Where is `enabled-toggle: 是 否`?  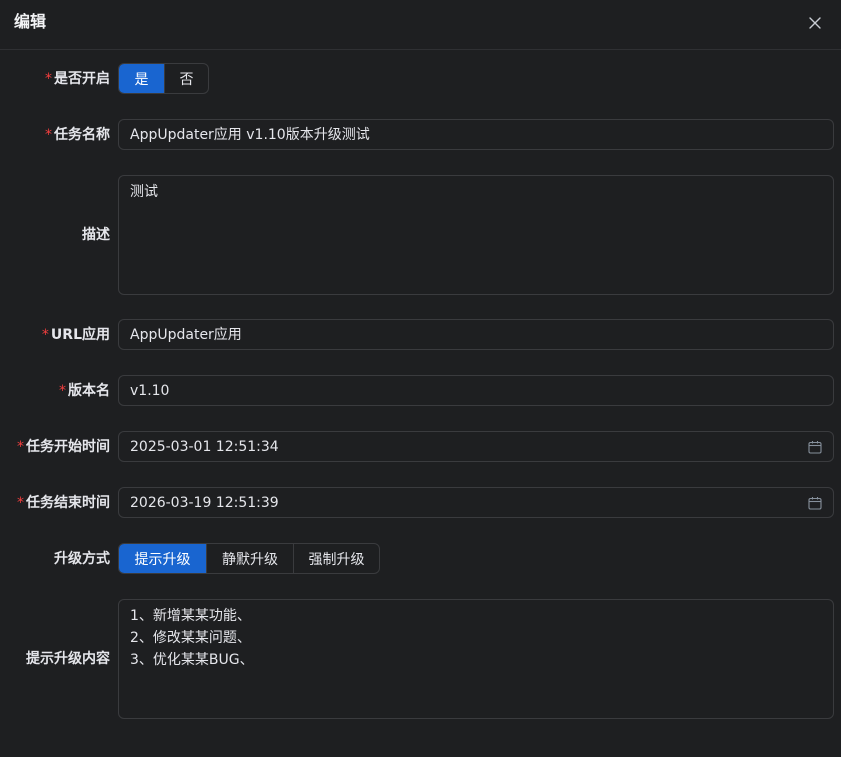
enabled-toggle: 是 否 is located at coordinates (163, 78).